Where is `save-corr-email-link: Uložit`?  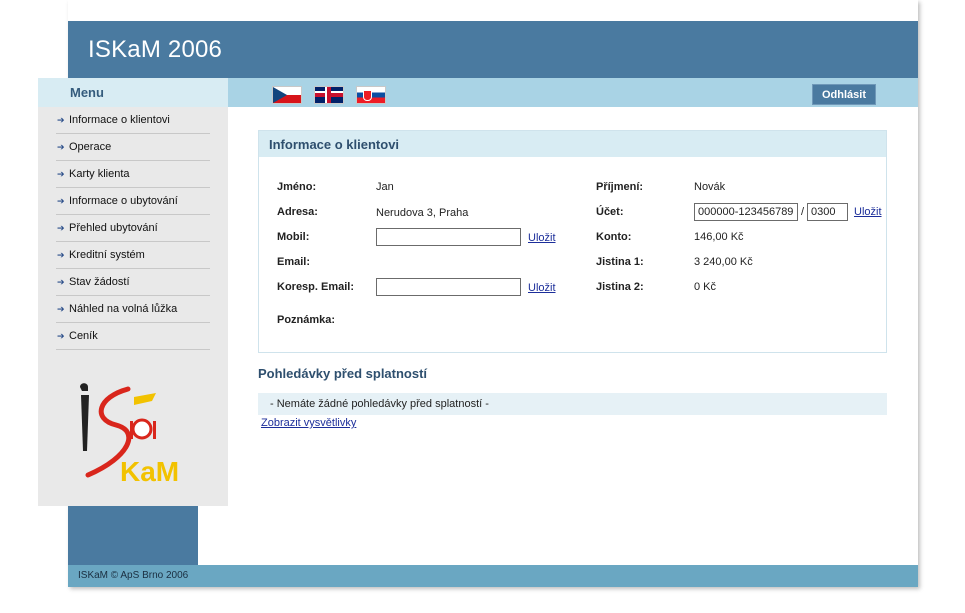 save-corr-email-link: Uložit is located at coordinates (542, 288).